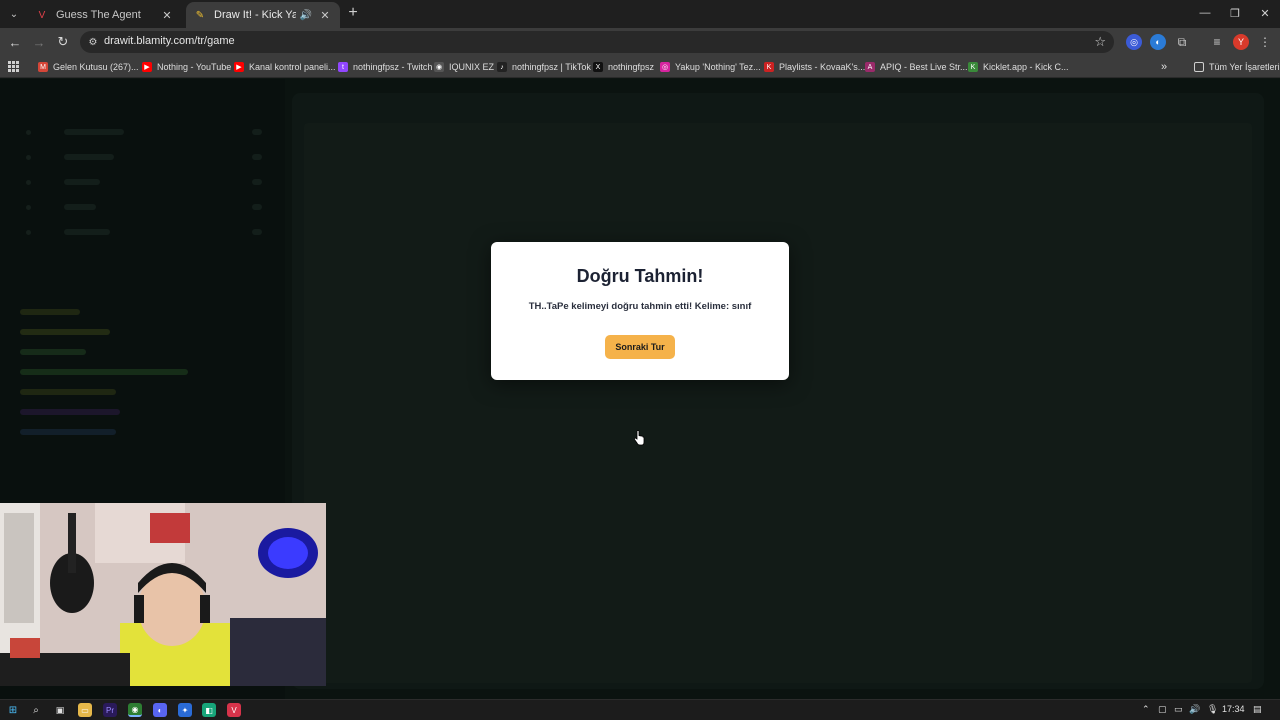 The height and width of the screenshot is (720, 1280). I want to click on kicklet-icon: K, so click(973, 67).